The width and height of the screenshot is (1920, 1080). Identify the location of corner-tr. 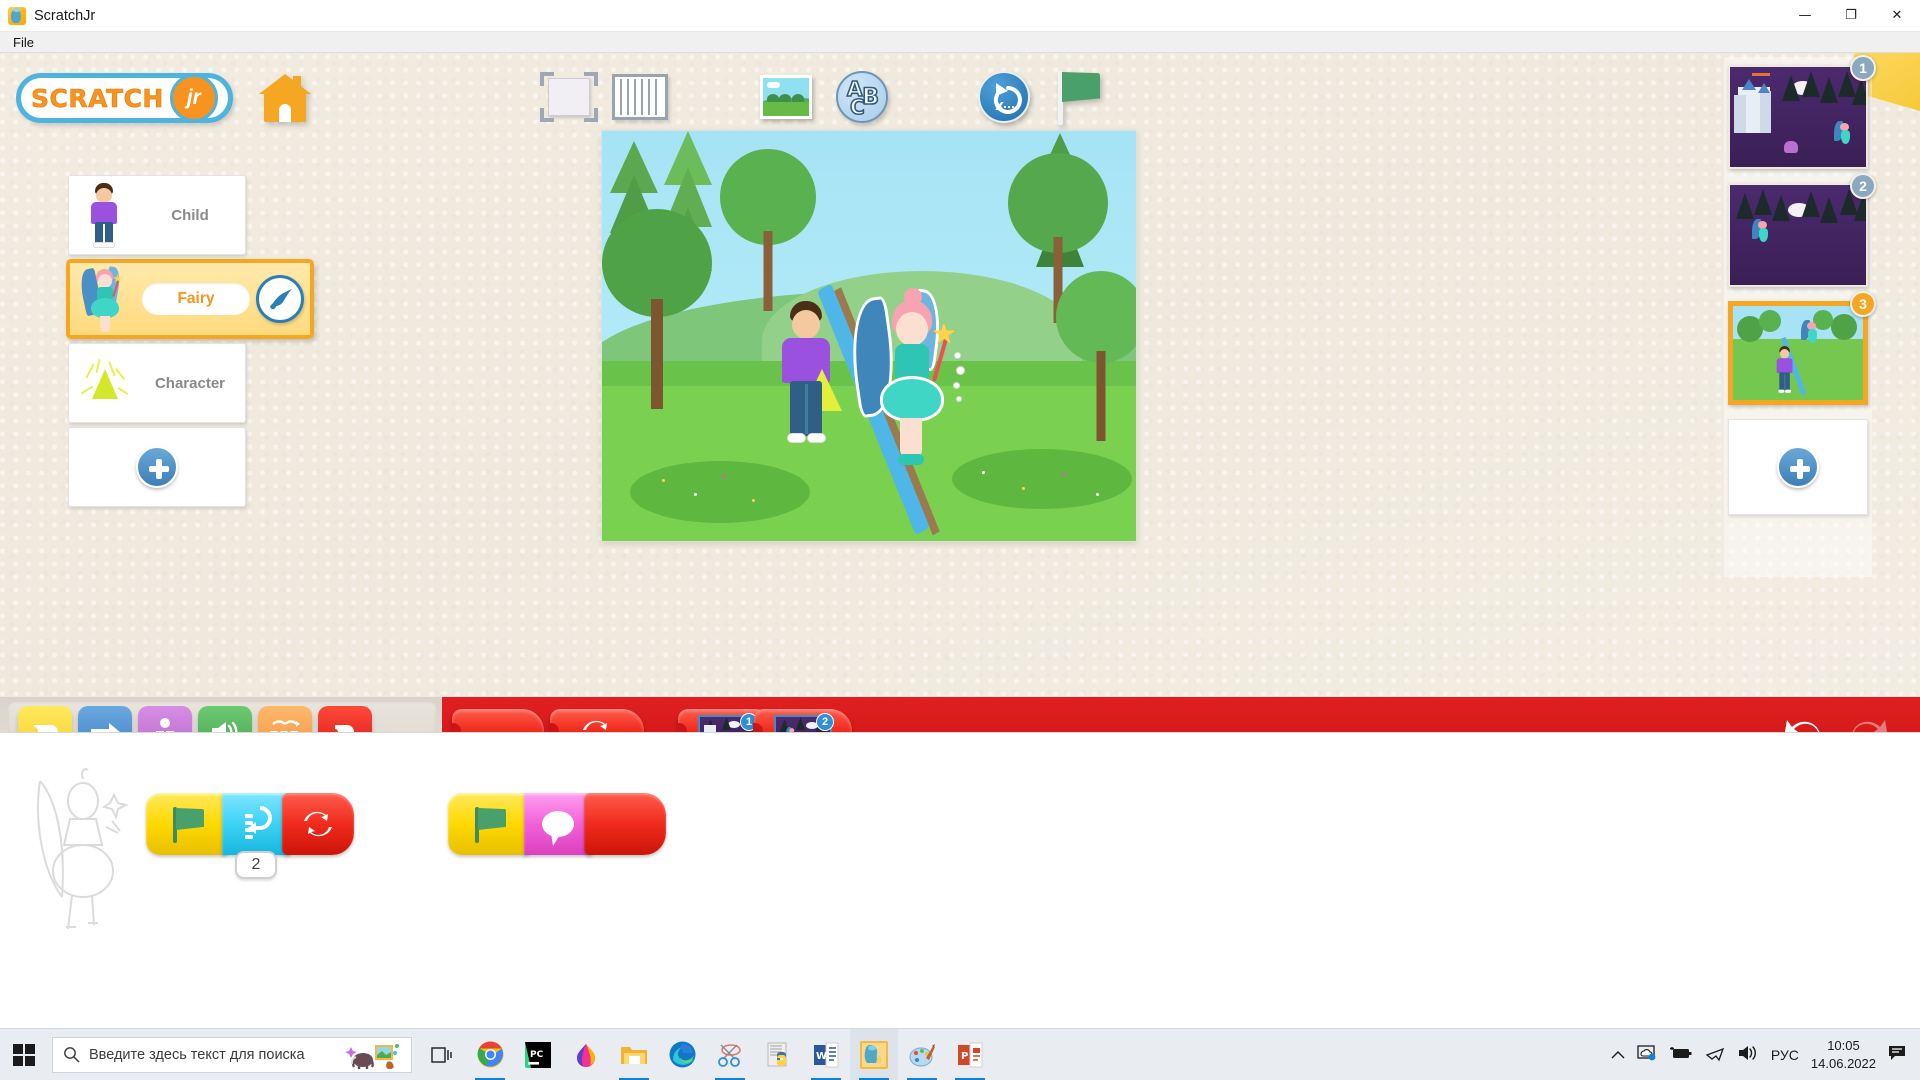
(591, 79).